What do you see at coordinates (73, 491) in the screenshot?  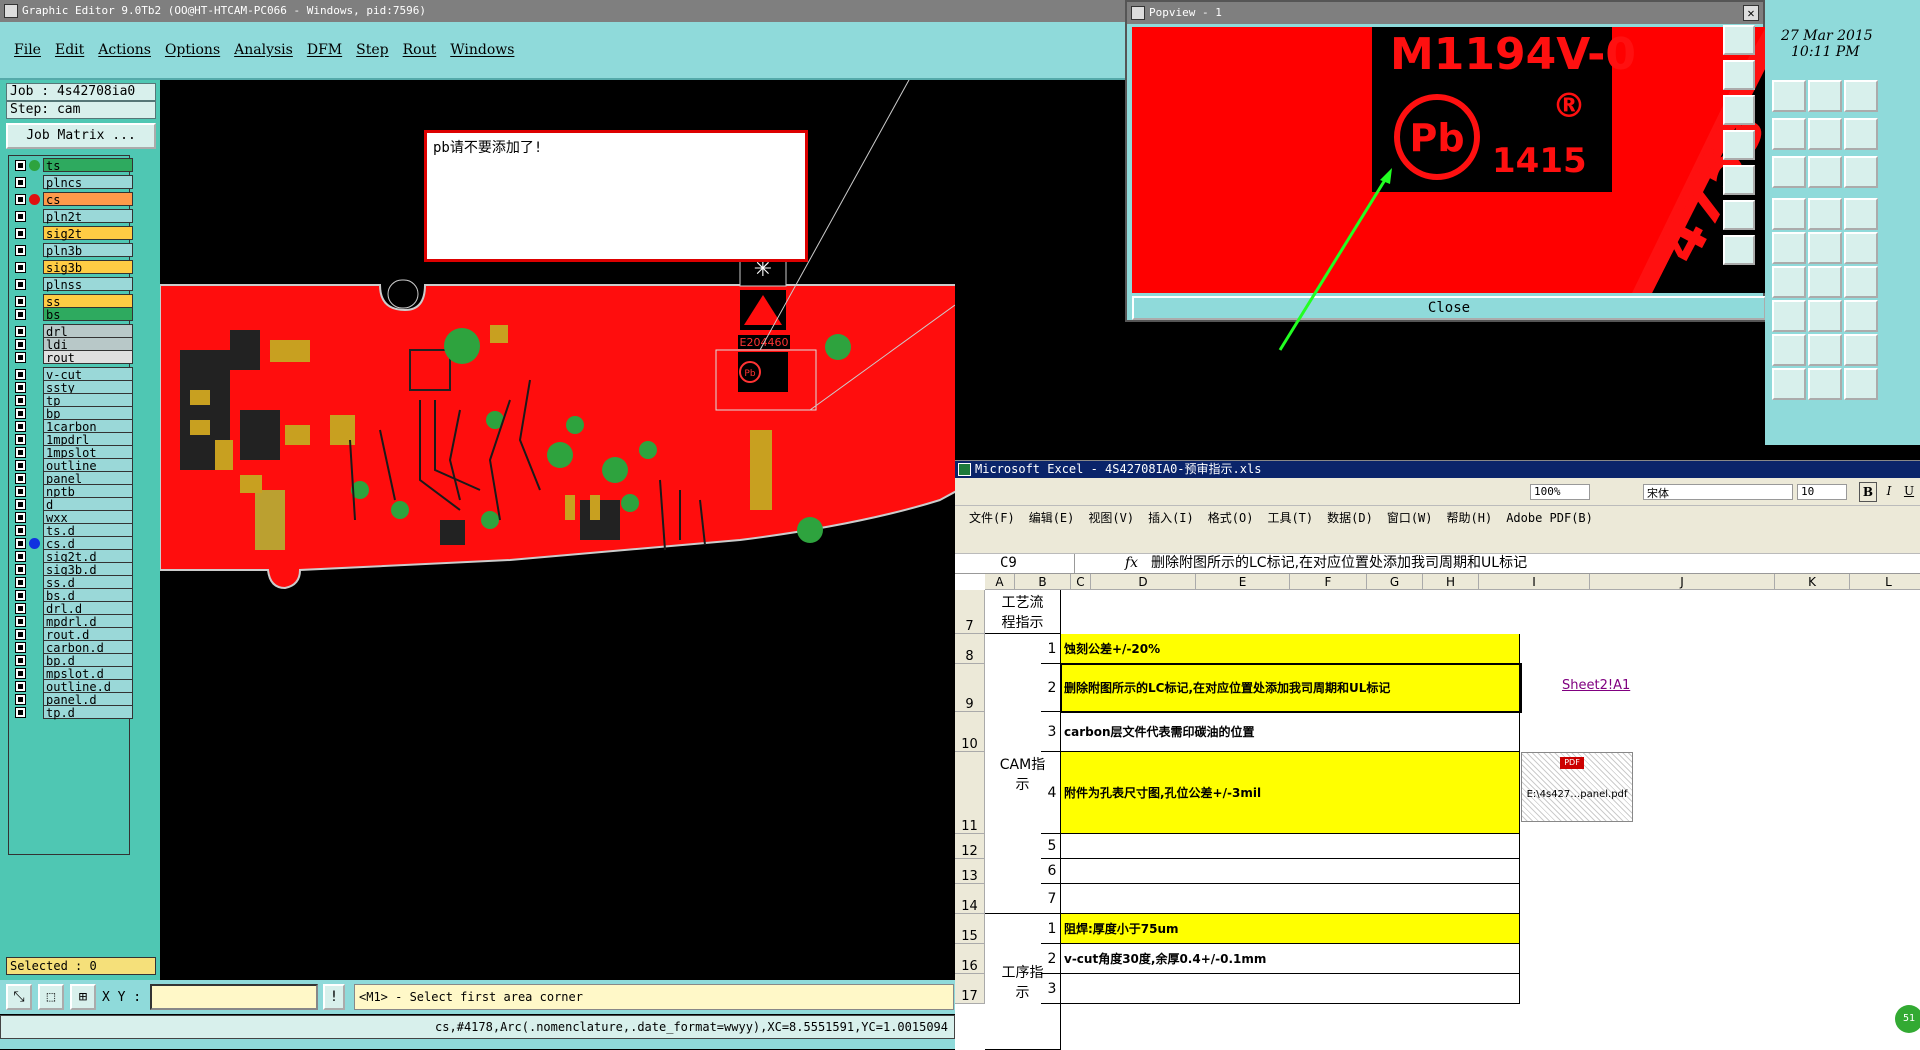 I see `layer-row-22: nptb` at bounding box center [73, 491].